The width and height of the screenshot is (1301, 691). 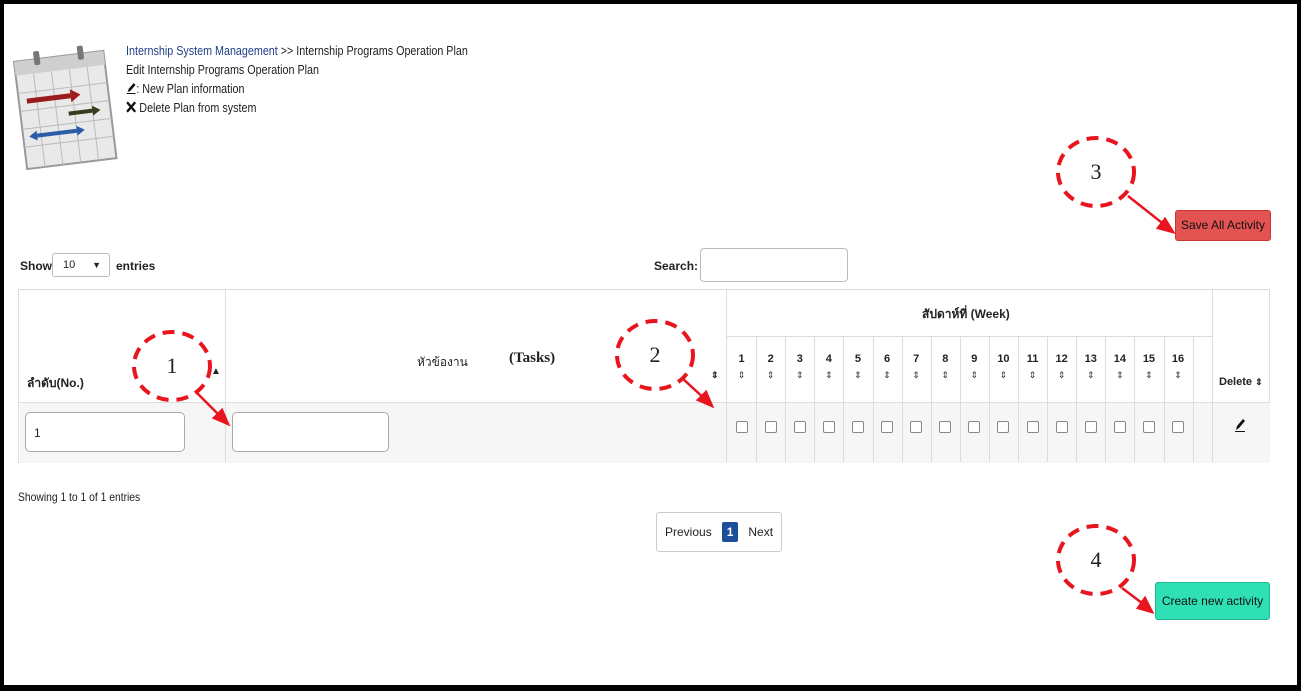 I want to click on callout-number-4: 4, so click(x=1096, y=559).